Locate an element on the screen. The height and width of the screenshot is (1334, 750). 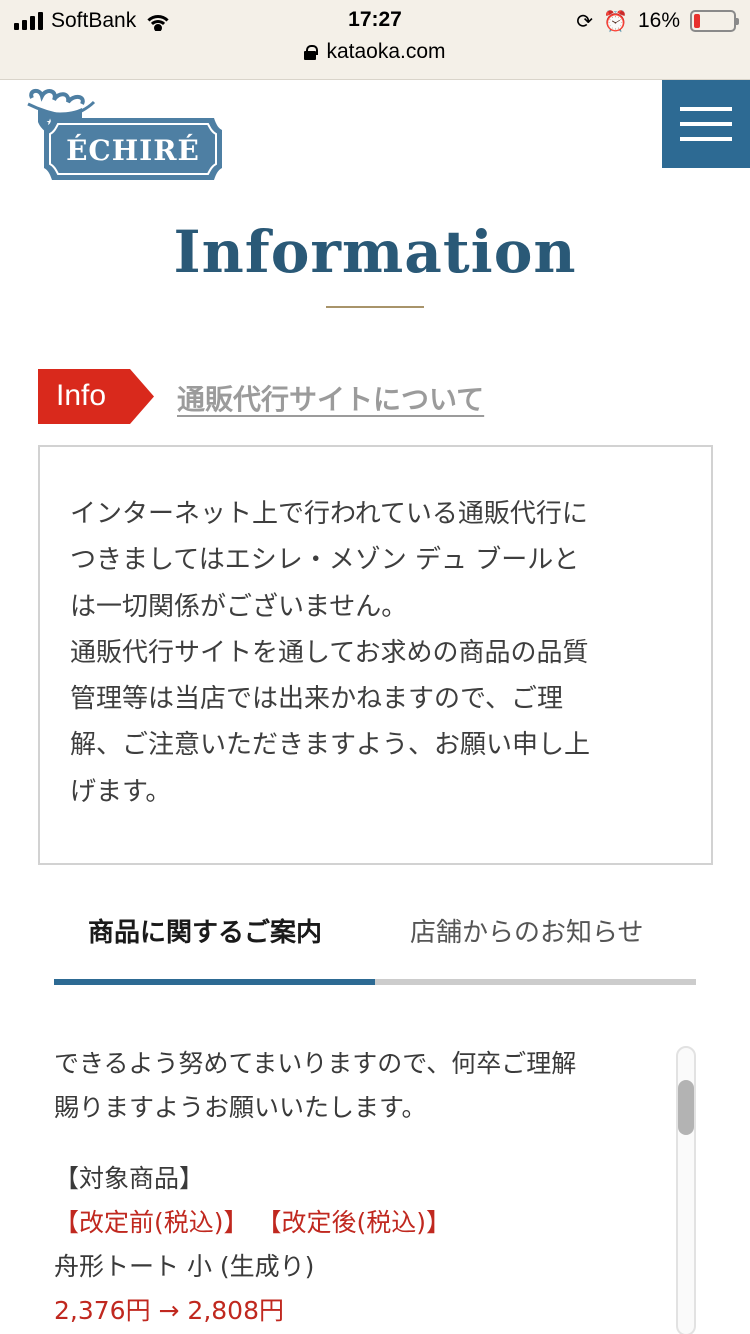
hamburger-menu-icon is located at coordinates (706, 124).